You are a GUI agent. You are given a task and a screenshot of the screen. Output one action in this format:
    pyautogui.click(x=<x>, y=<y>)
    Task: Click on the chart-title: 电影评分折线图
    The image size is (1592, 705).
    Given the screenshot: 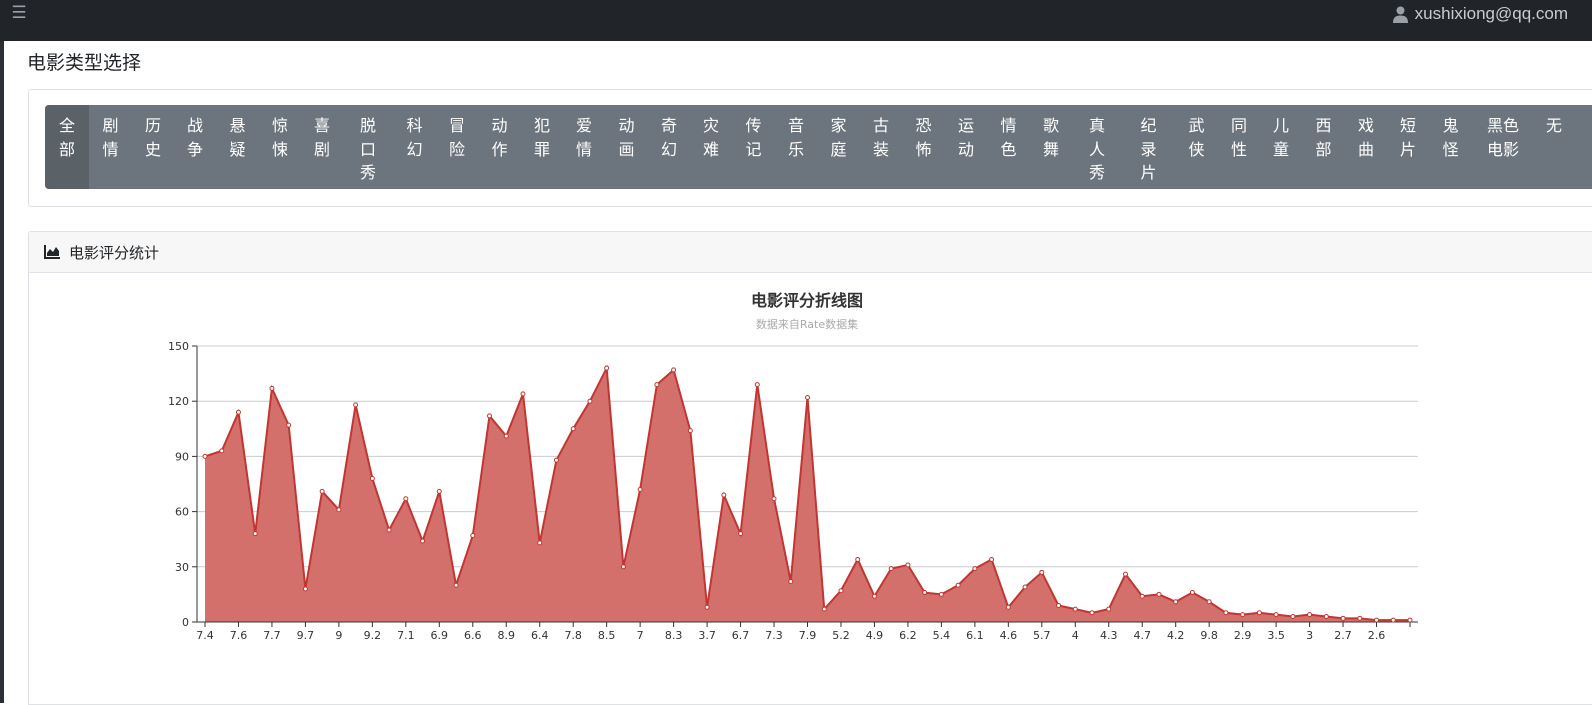 What is the action you would take?
    pyautogui.click(x=807, y=300)
    